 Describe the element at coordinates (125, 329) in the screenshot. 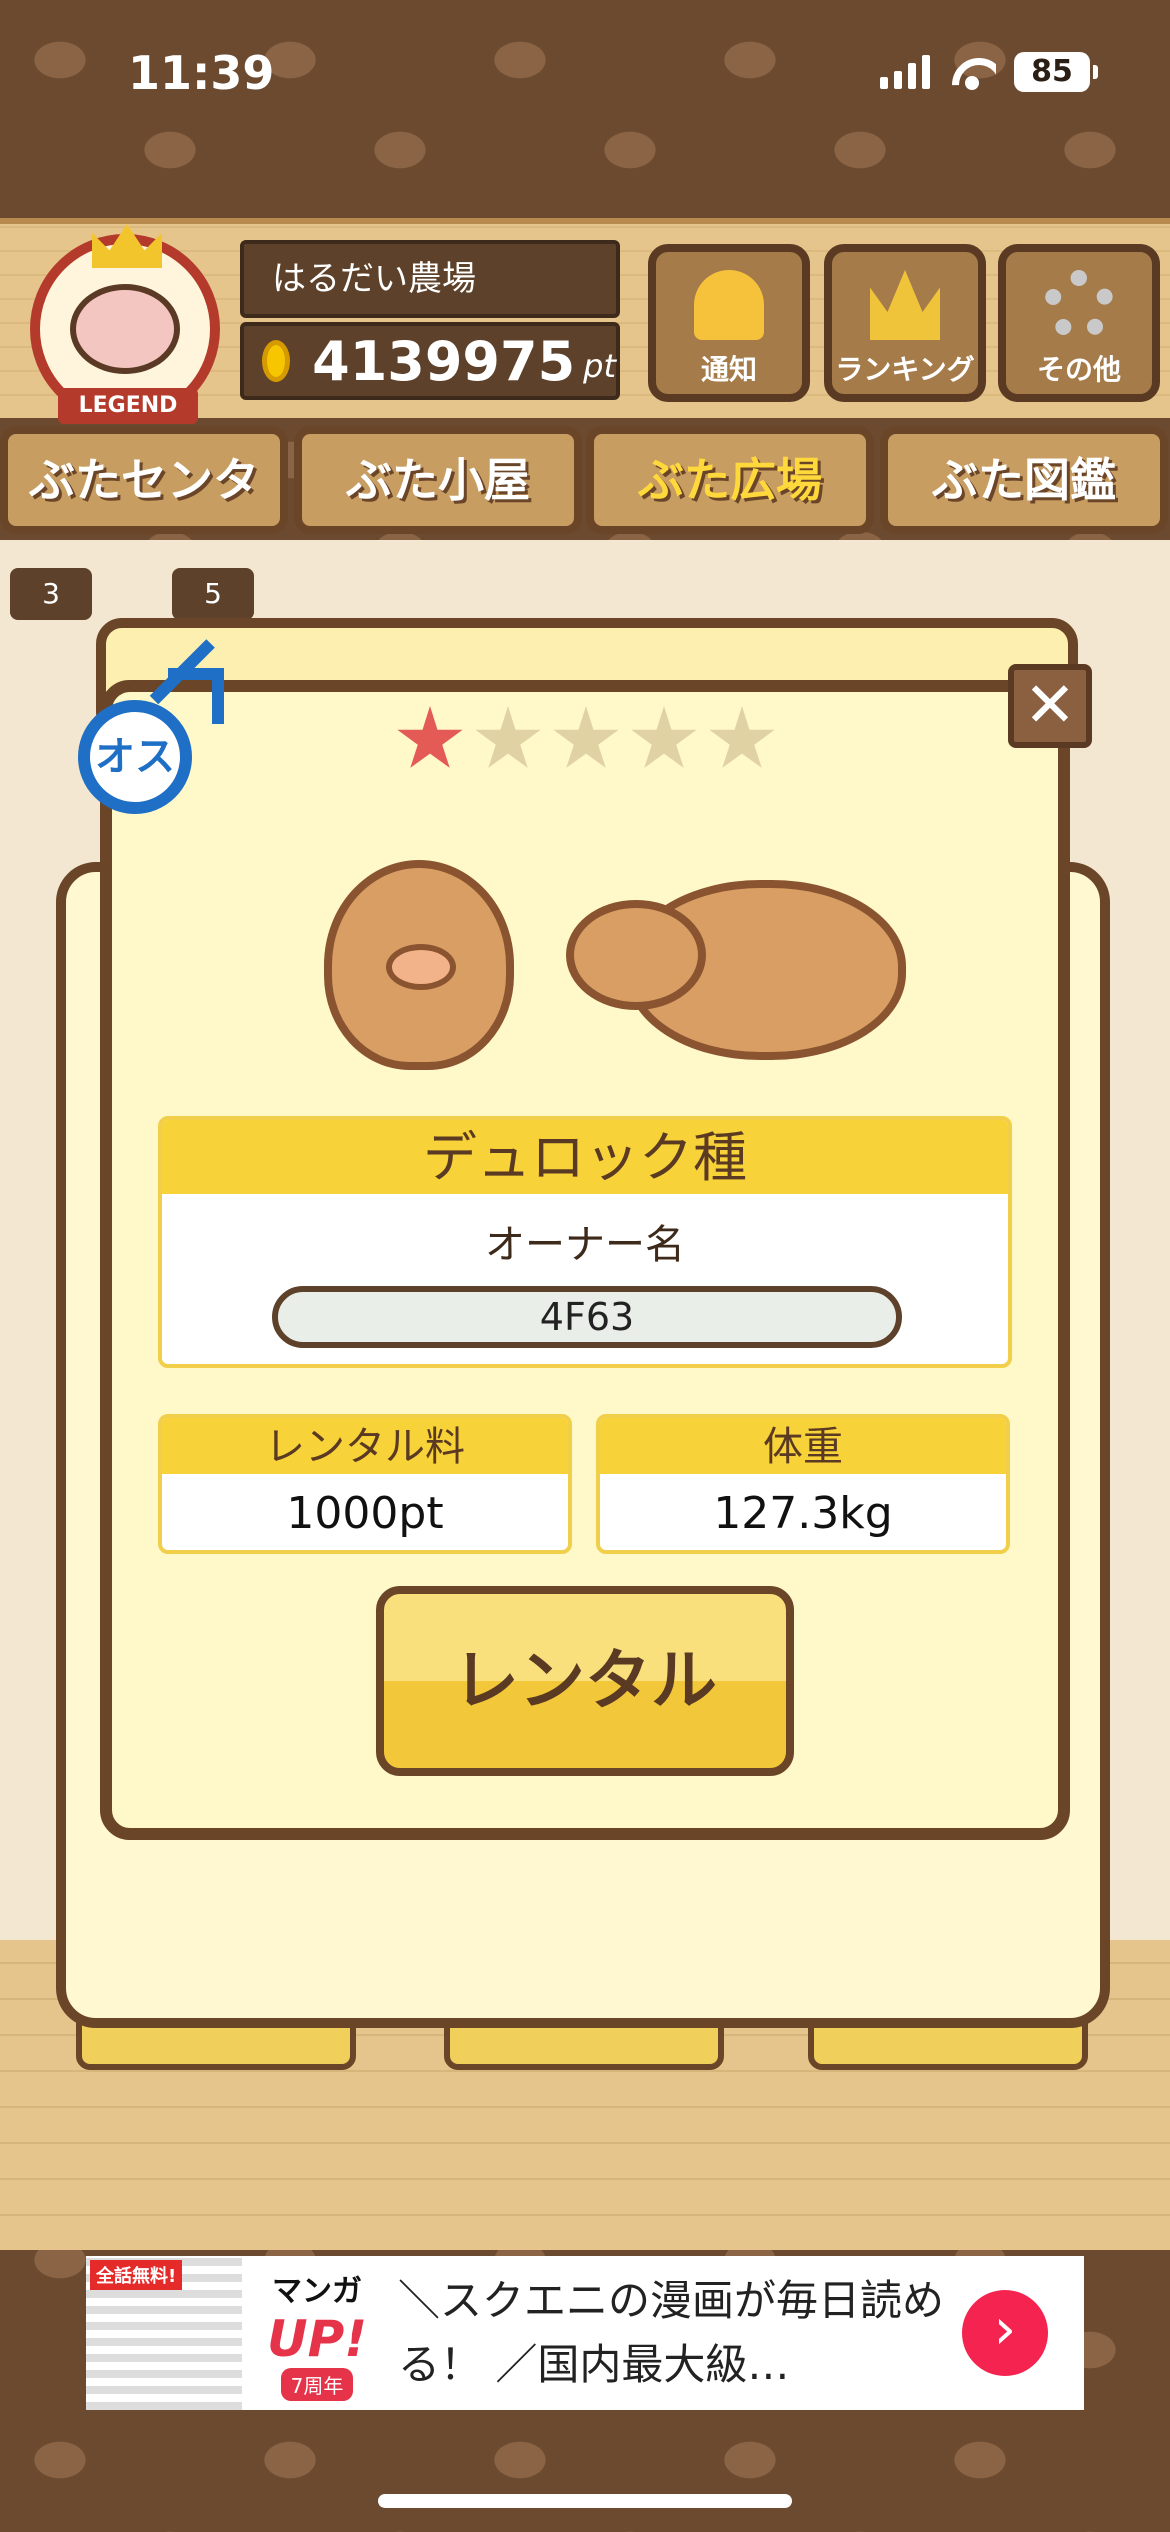

I see `pig-avatar-icon` at that location.